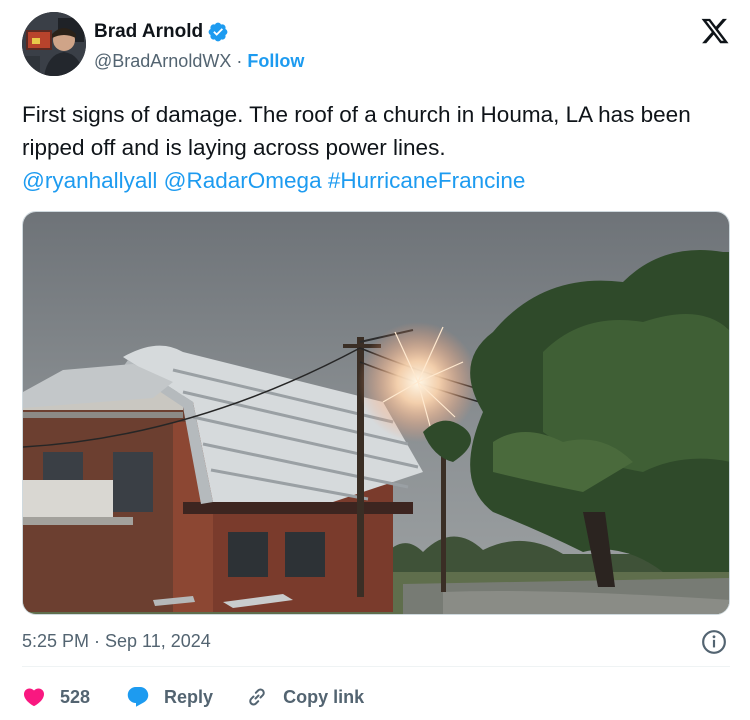 This screenshot has height=720, width=750. I want to click on divider, so click(376, 666).